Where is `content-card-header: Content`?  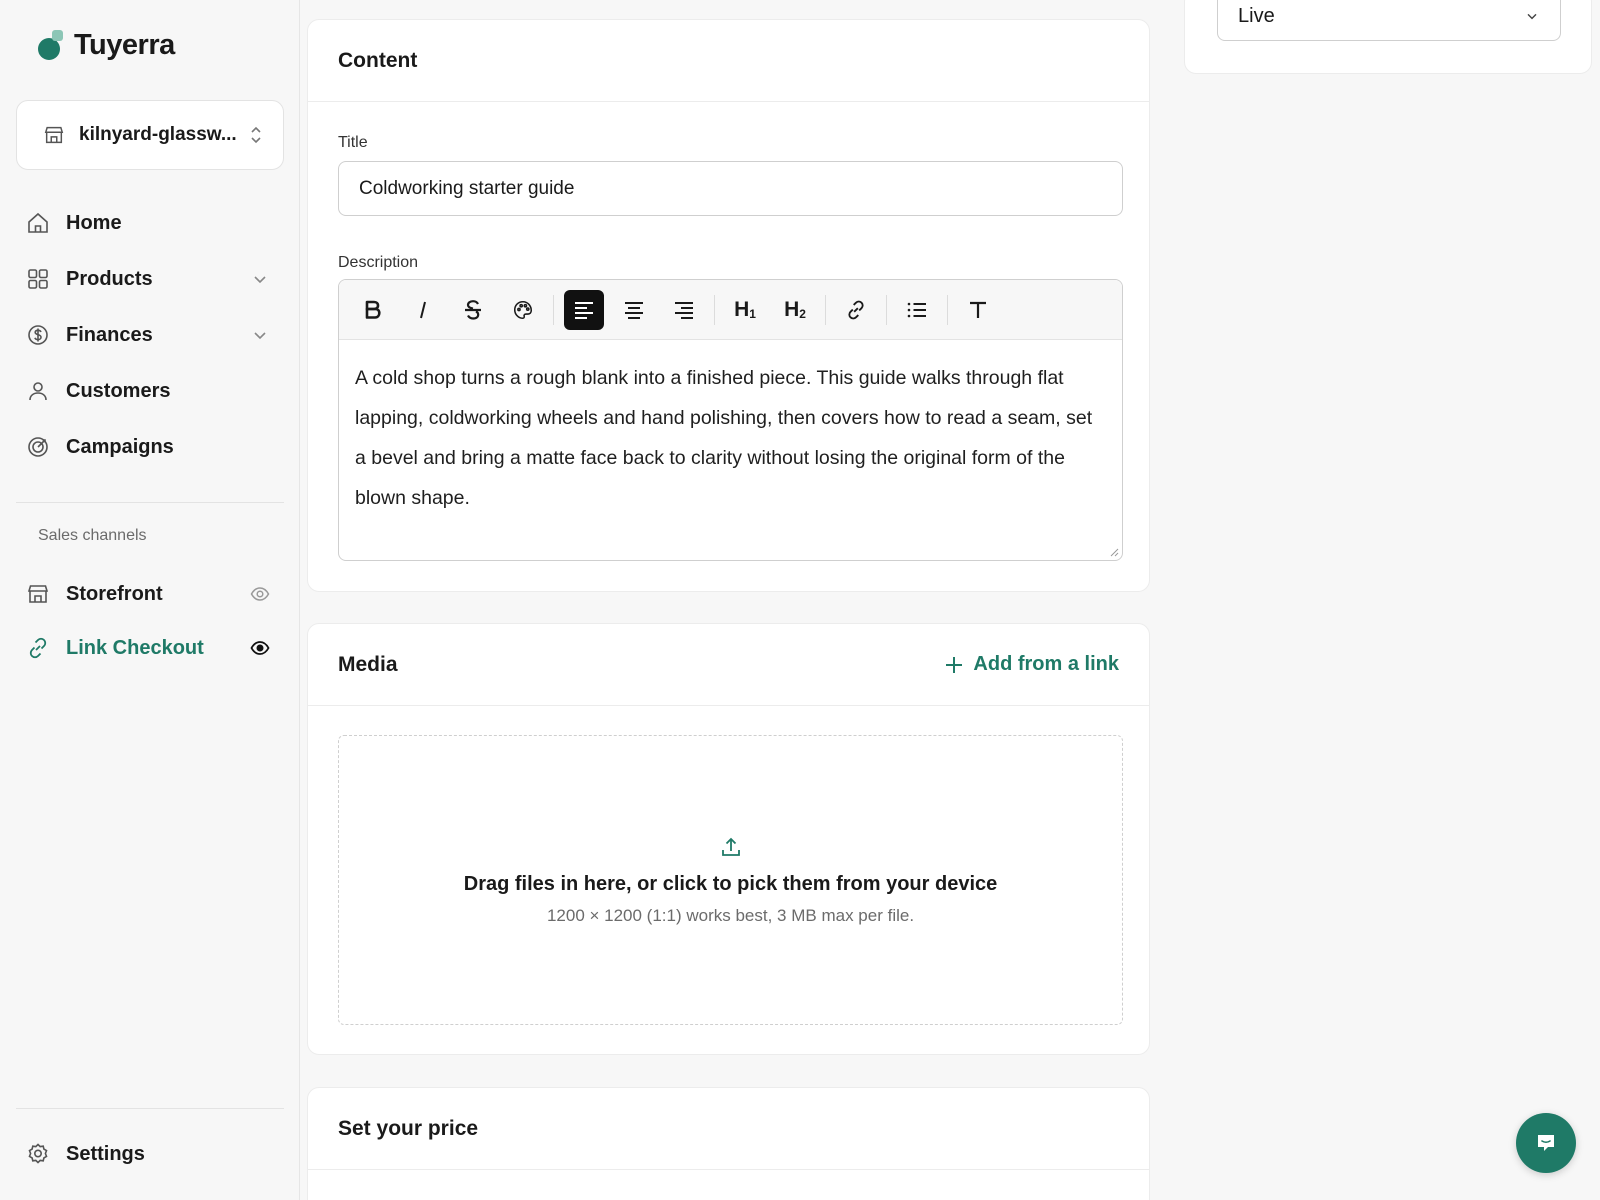 content-card-header: Content is located at coordinates (728, 61).